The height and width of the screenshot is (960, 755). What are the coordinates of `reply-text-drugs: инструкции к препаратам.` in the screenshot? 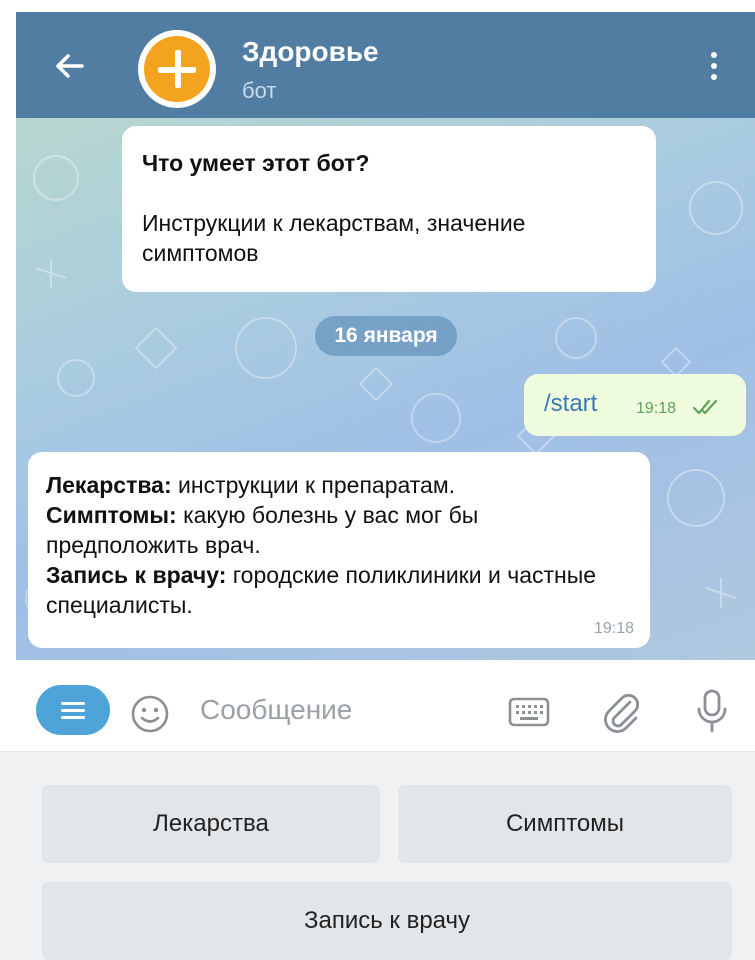 It's located at (313, 485).